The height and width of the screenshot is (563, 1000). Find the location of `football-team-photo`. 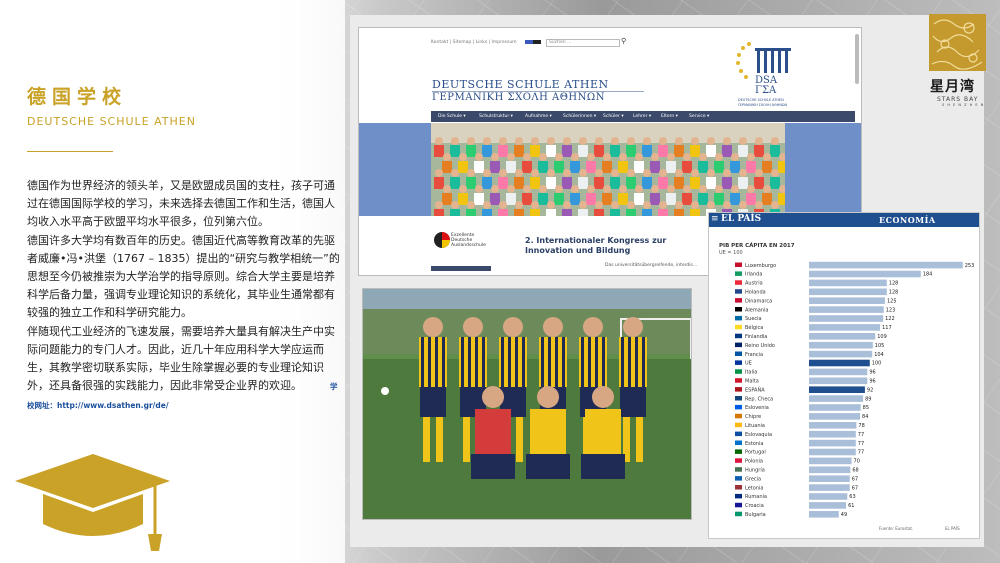

football-team-photo is located at coordinates (527, 404).